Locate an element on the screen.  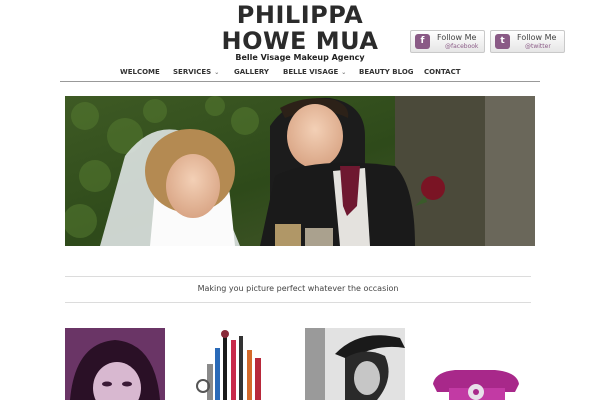
portrait-purple-image is located at coordinates (115, 364).